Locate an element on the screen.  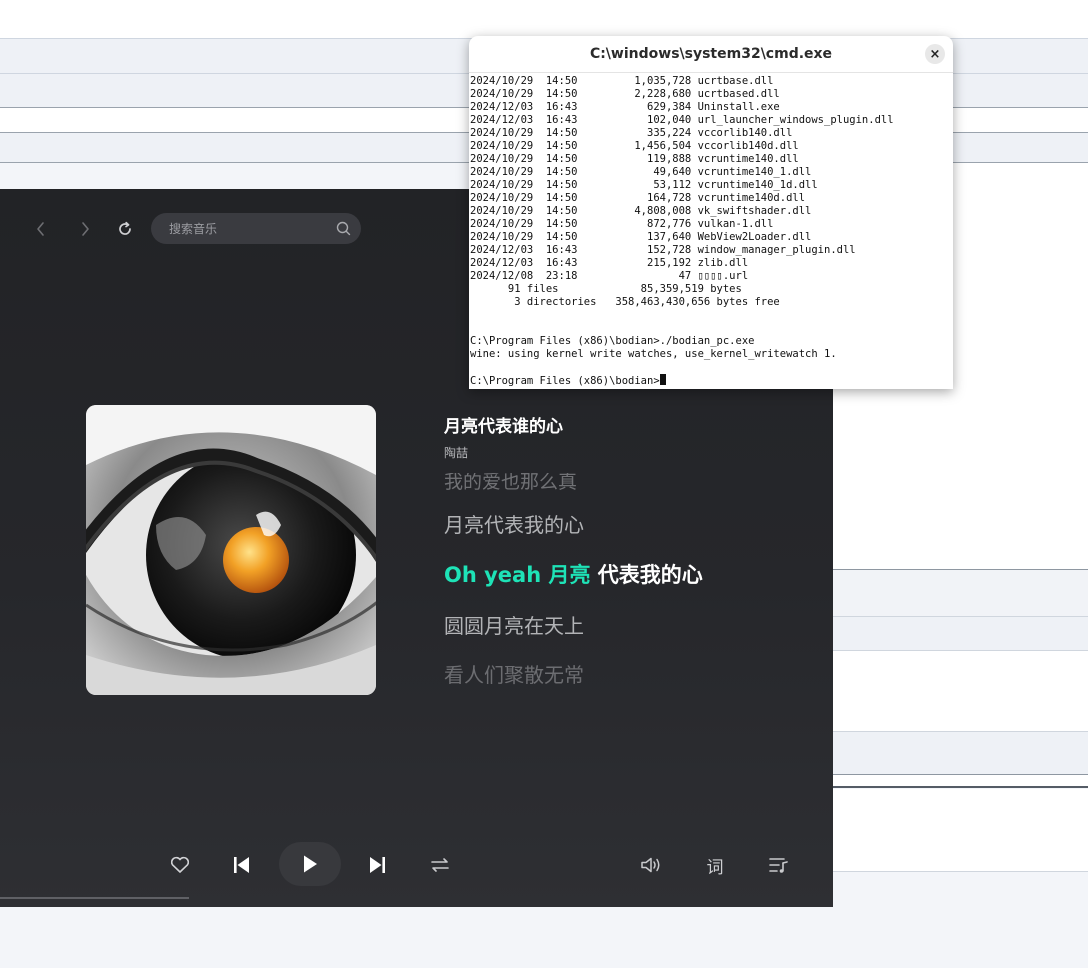
skip-previous-icon is located at coordinates (241, 865).